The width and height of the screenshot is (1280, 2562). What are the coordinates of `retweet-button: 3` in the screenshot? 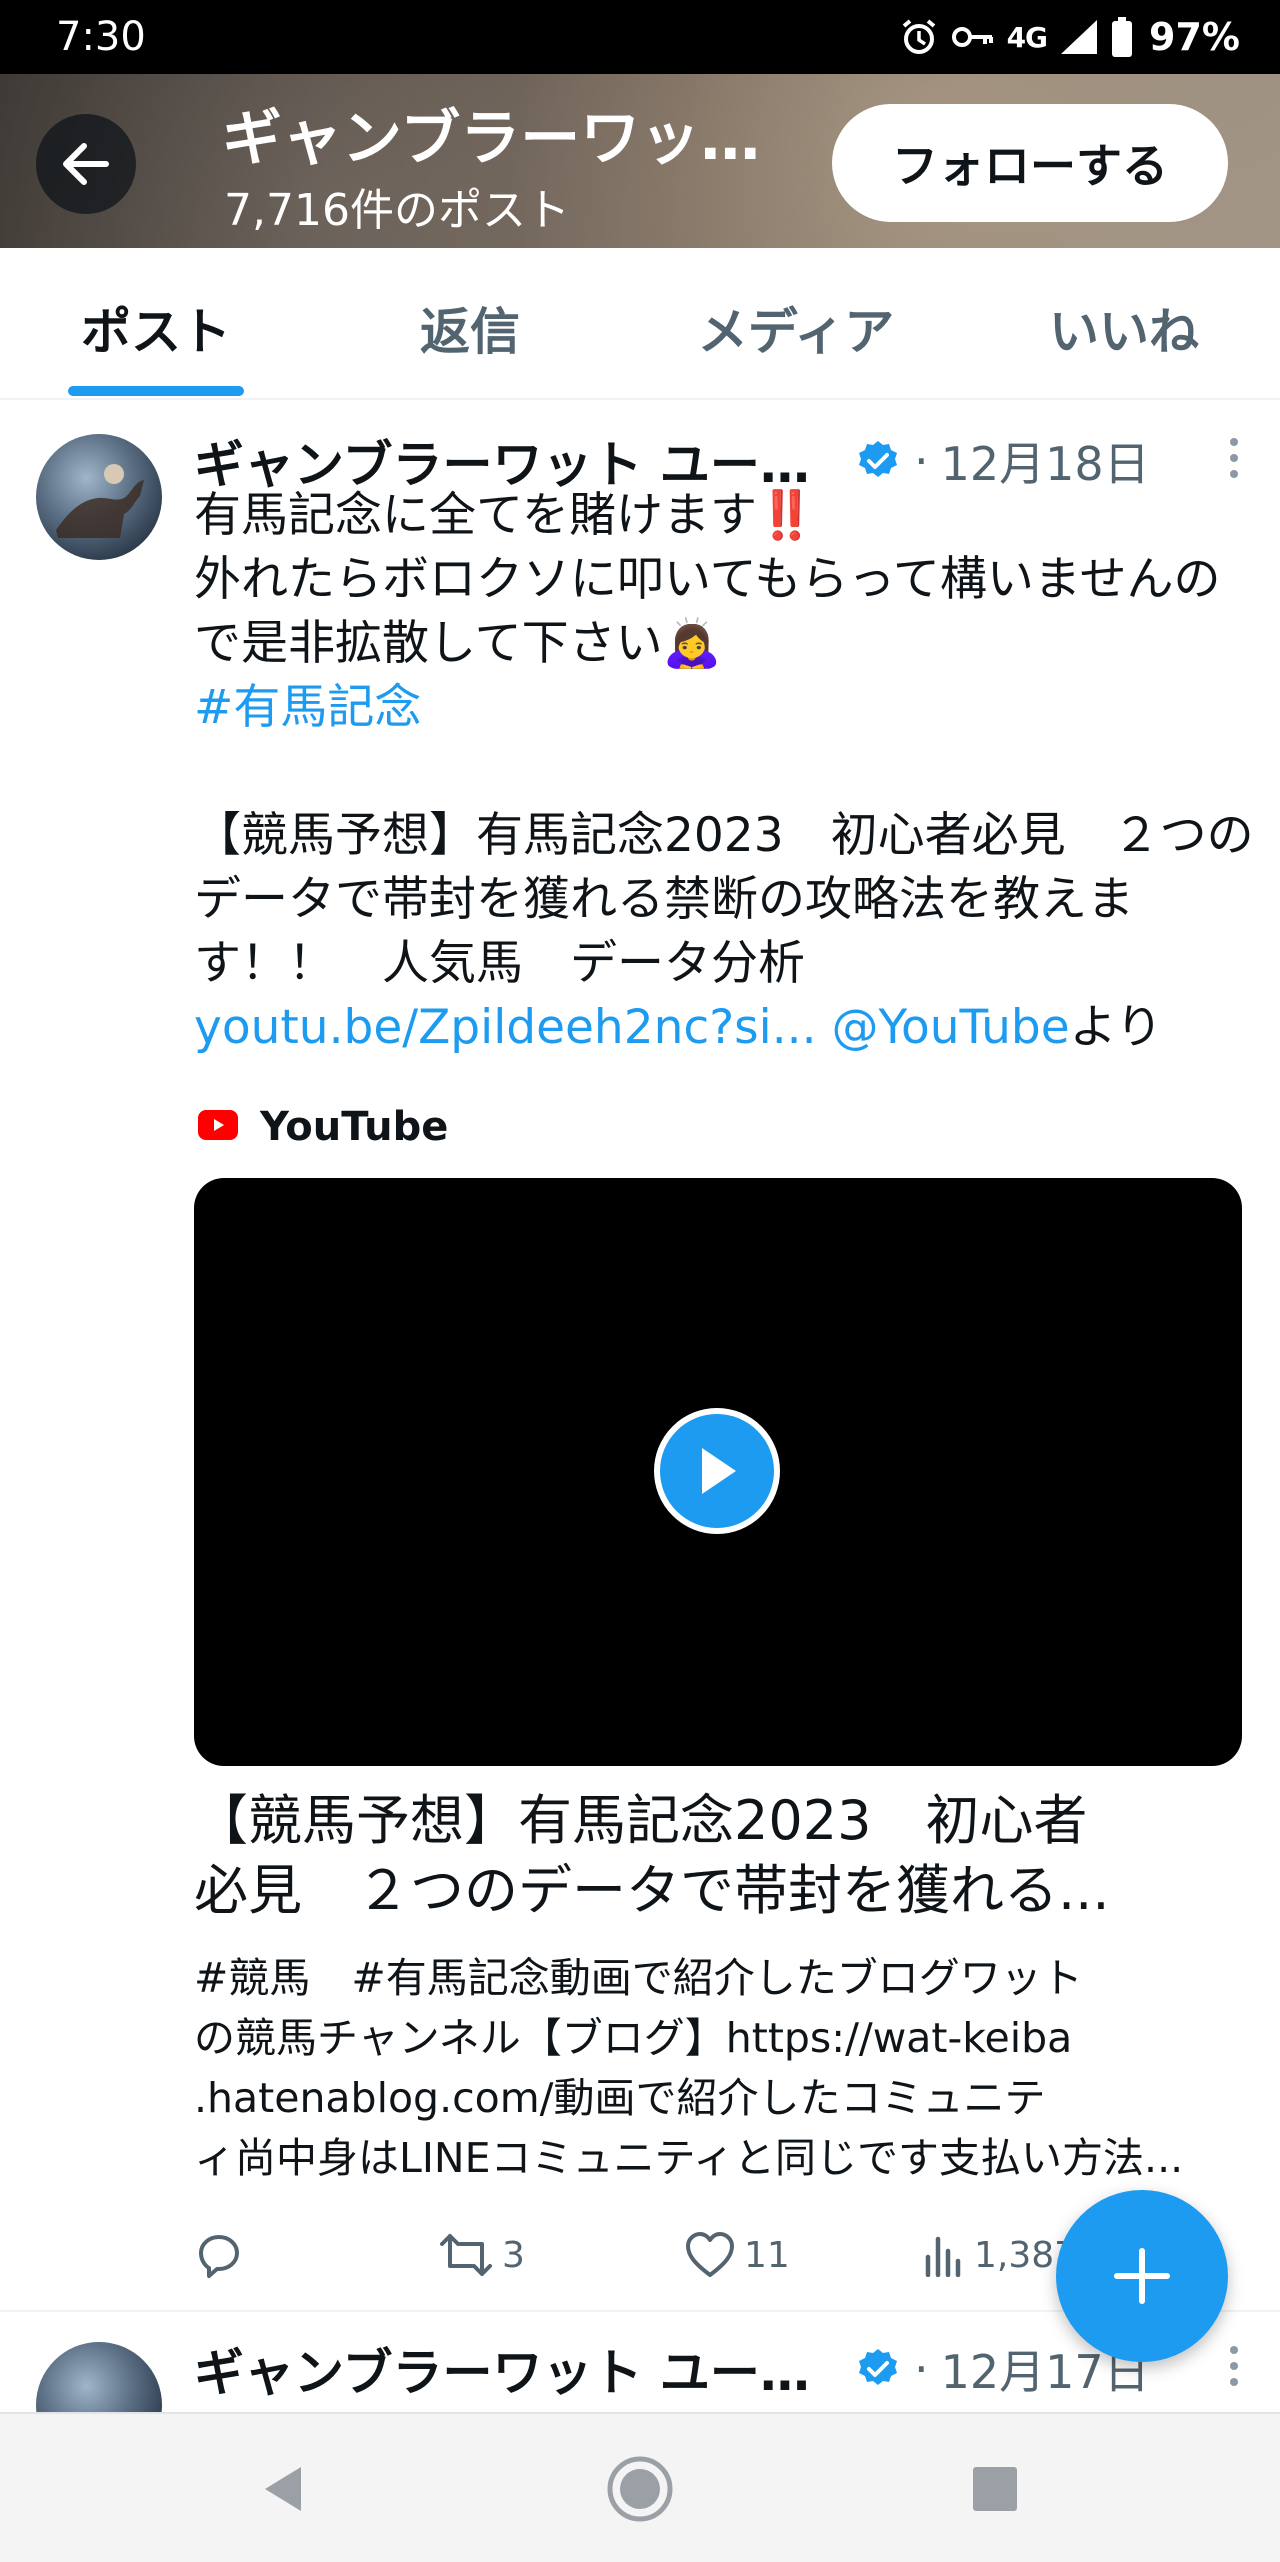 It's located at (481, 2255).